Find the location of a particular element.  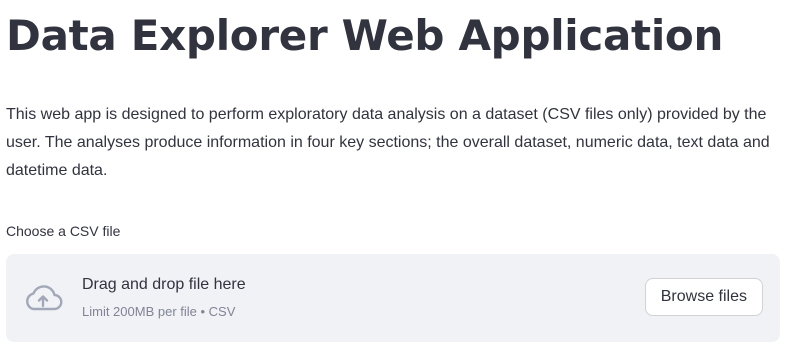

cloud-upload-icon is located at coordinates (44, 298).